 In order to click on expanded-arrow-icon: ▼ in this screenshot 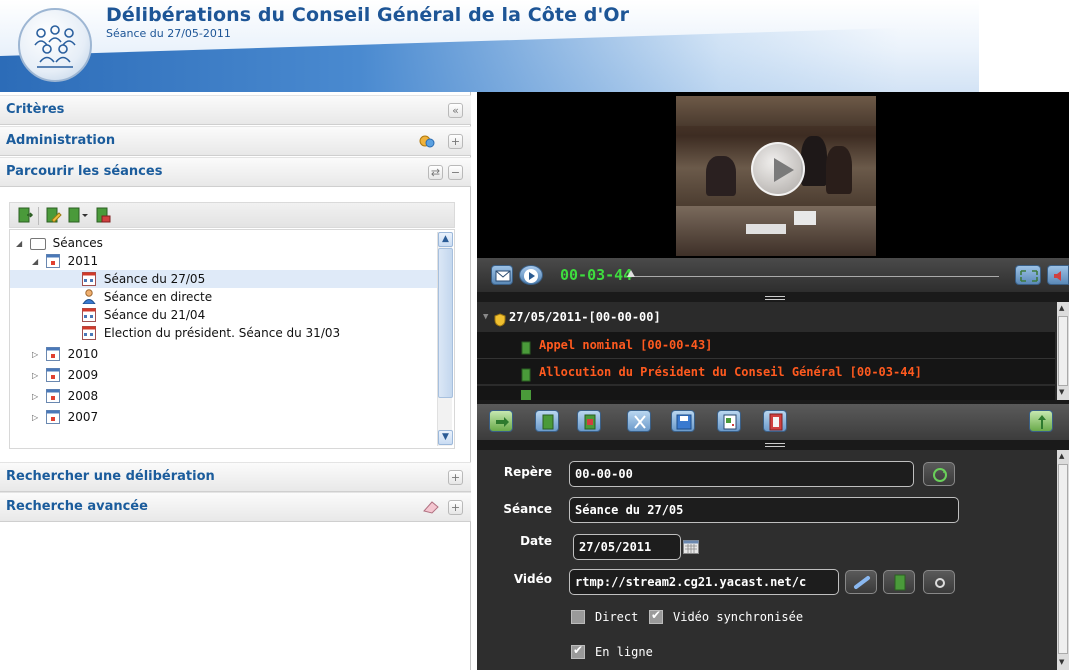, I will do `click(485, 317)`.